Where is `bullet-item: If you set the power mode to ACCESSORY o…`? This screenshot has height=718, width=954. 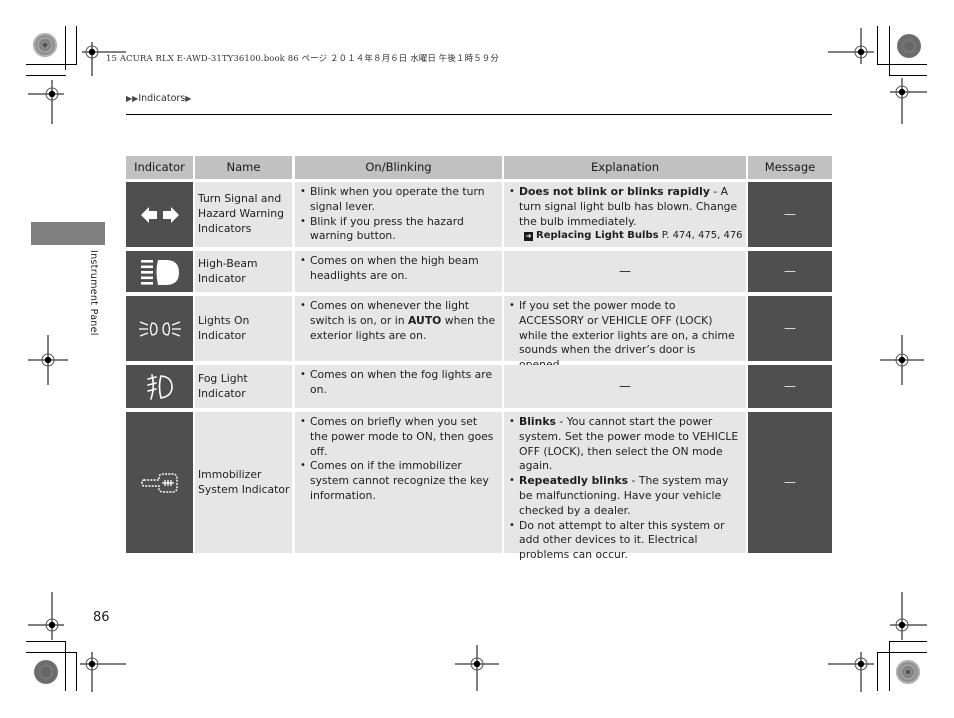 bullet-item: If you set the power mode to ACCESSORY o… is located at coordinates (625, 336).